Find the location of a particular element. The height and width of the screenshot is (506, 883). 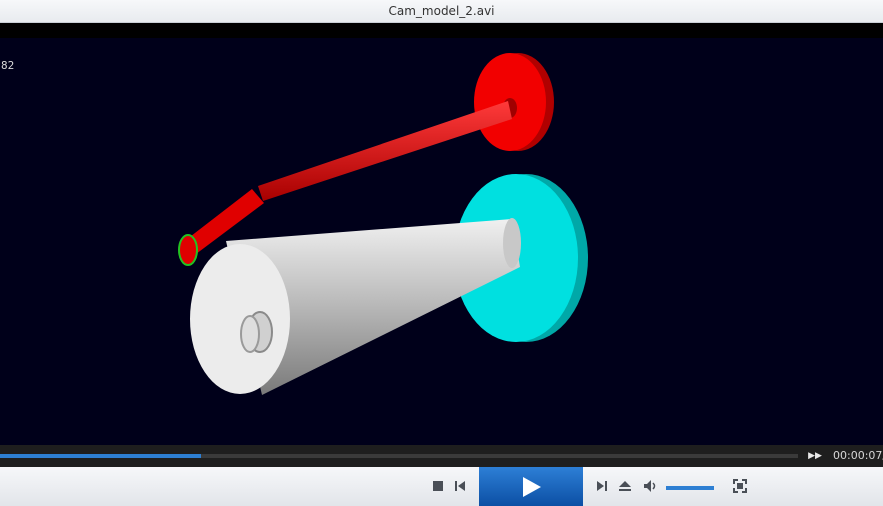

skip-previous-icon is located at coordinates (460, 486).